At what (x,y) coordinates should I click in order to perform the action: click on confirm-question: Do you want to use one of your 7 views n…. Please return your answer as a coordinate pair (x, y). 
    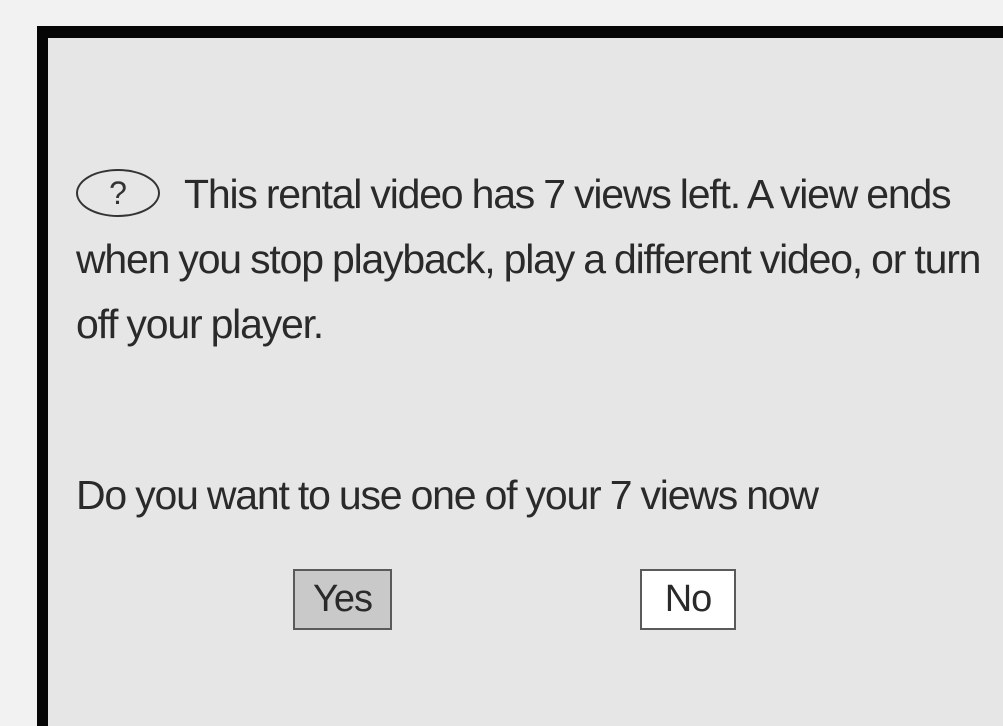
    Looking at the image, I should click on (447, 495).